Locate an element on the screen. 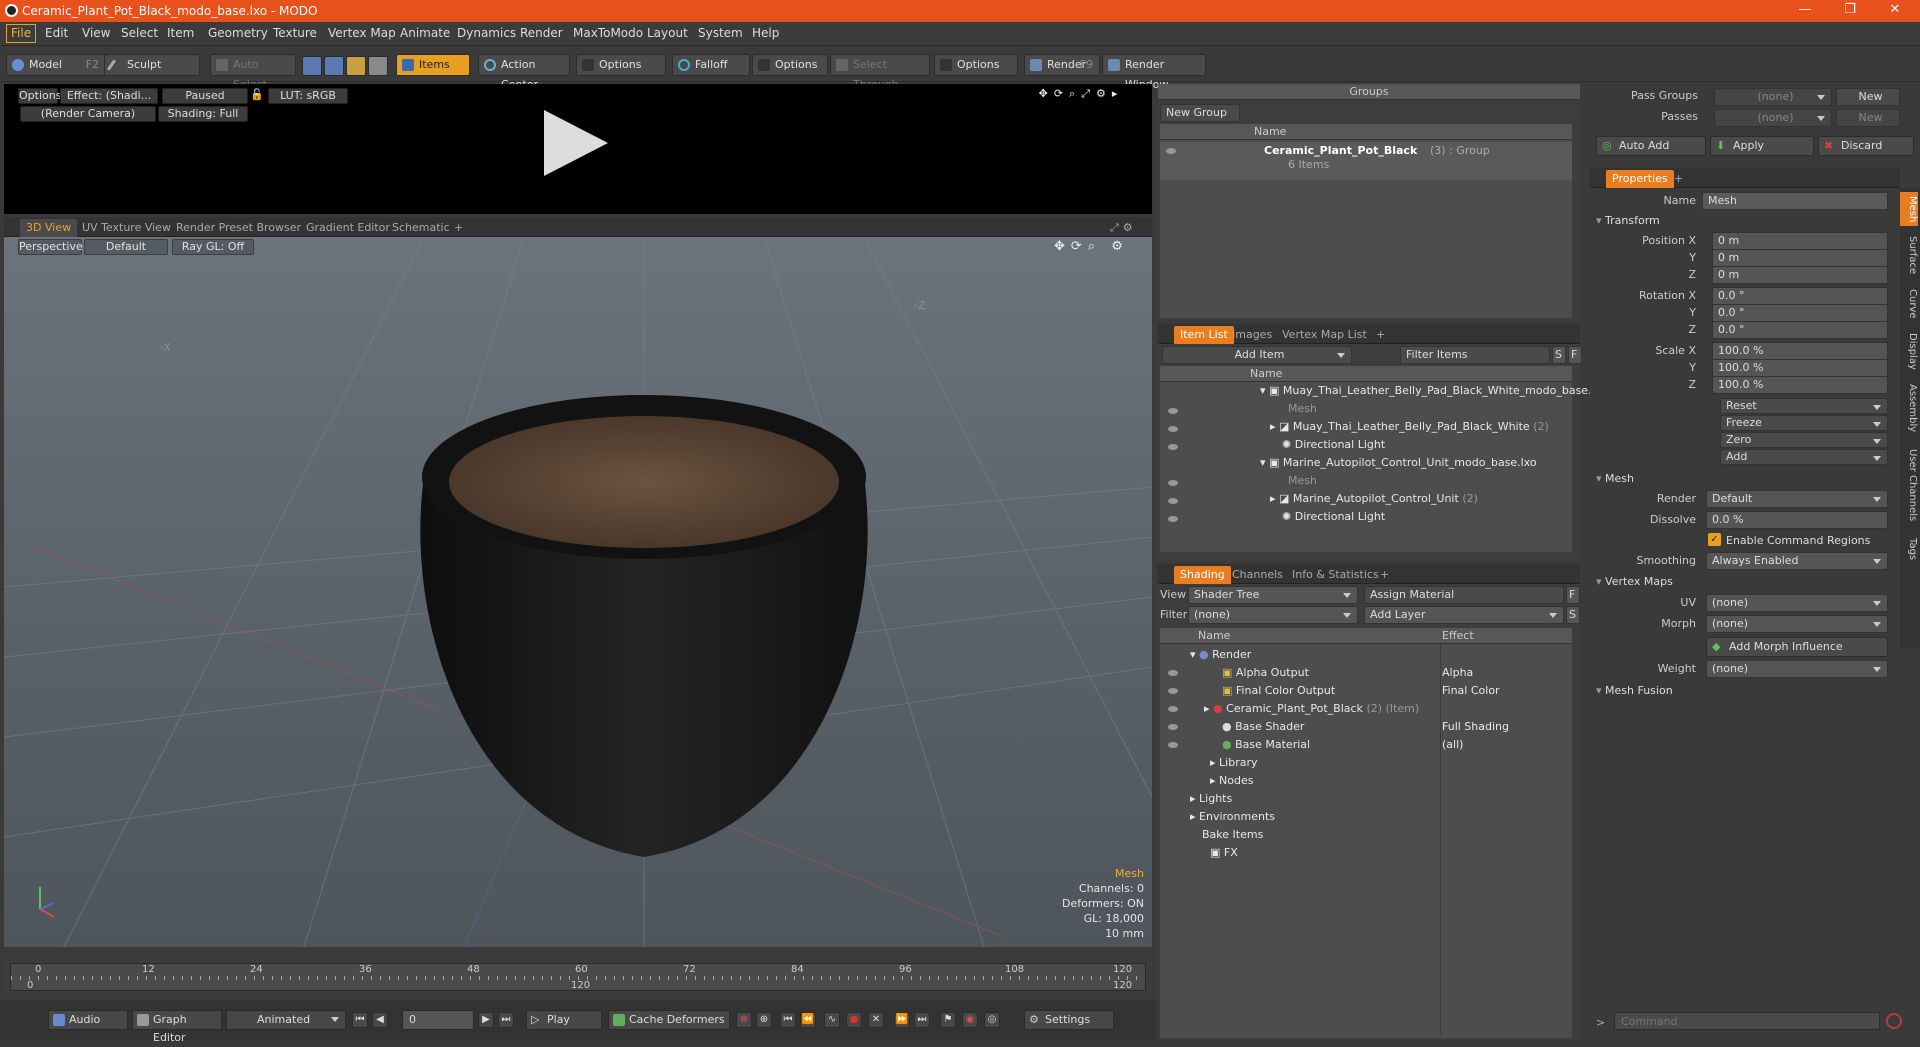 This screenshot has width=1920, height=1047. maximize-button: ❐ is located at coordinates (1850, 9).